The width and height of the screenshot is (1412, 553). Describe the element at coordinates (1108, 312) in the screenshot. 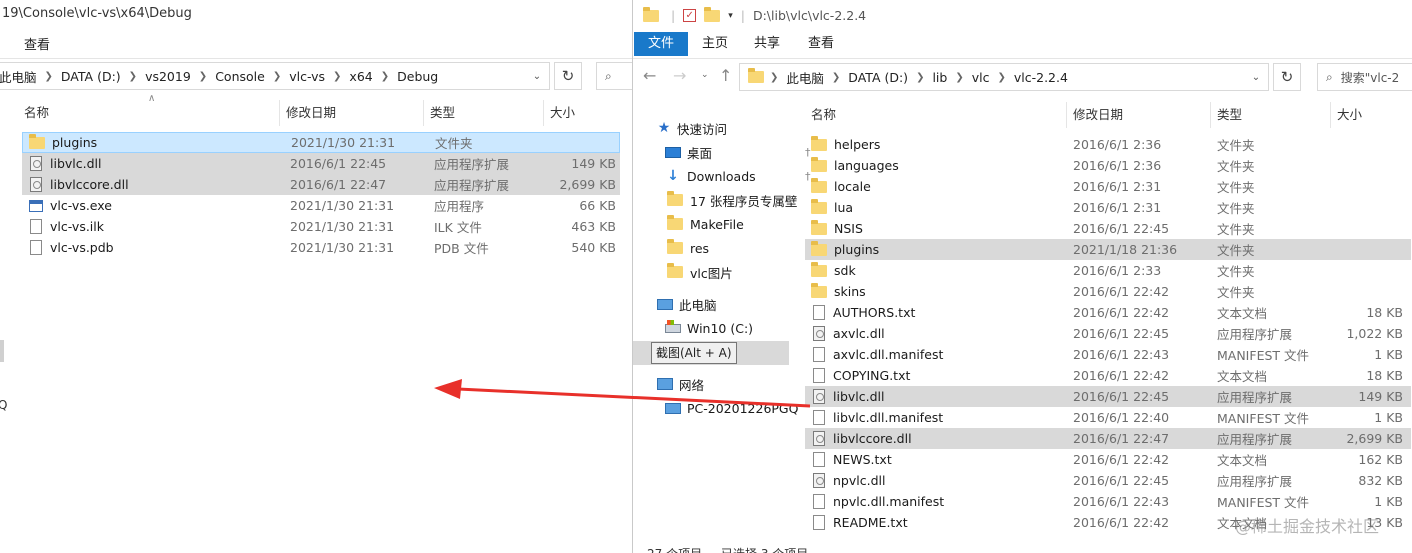

I see `file-row: AUTHORS.txt 2016/6/1 22:42 文本文档 18 KB` at that location.